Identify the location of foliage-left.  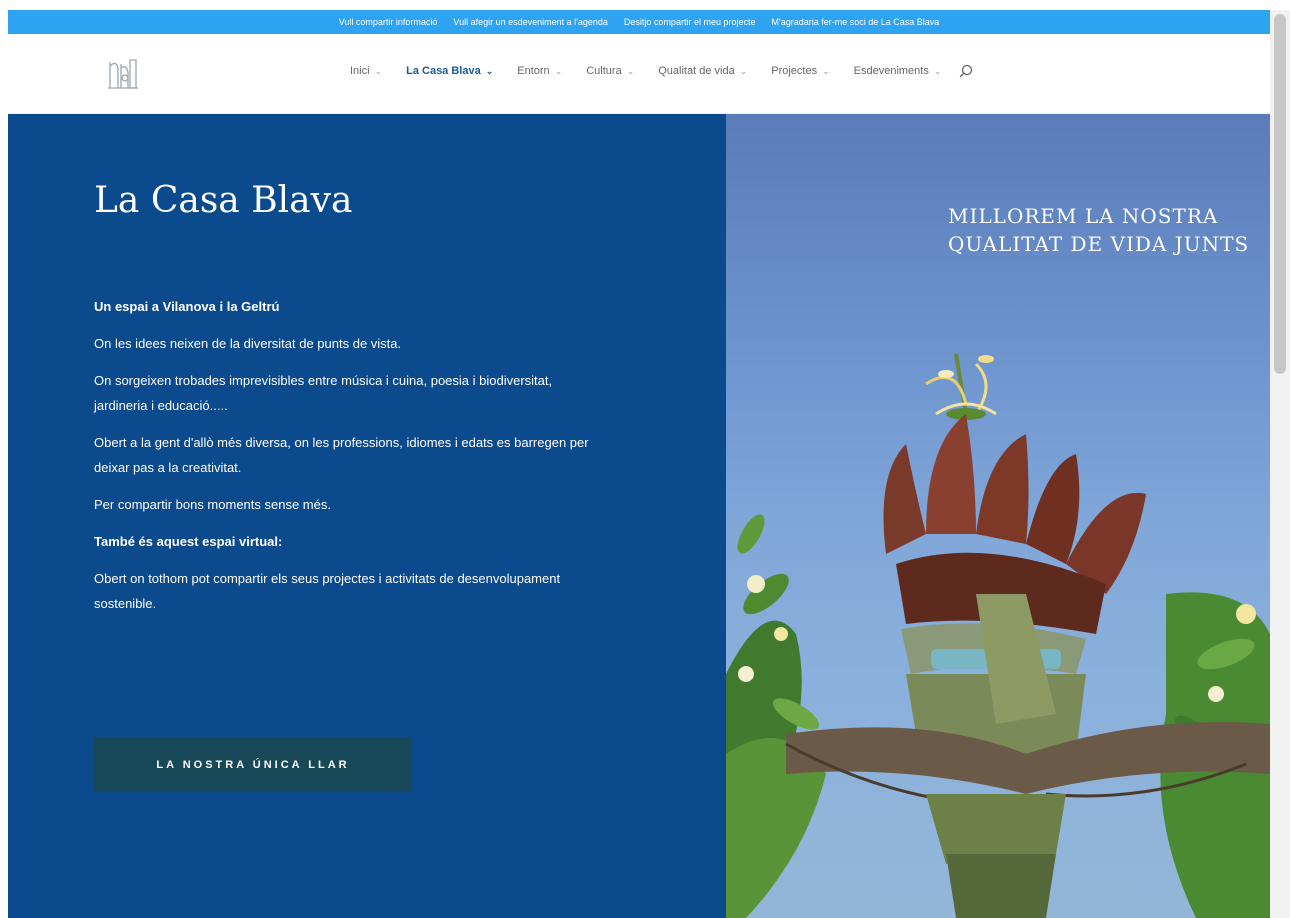
(776, 716).